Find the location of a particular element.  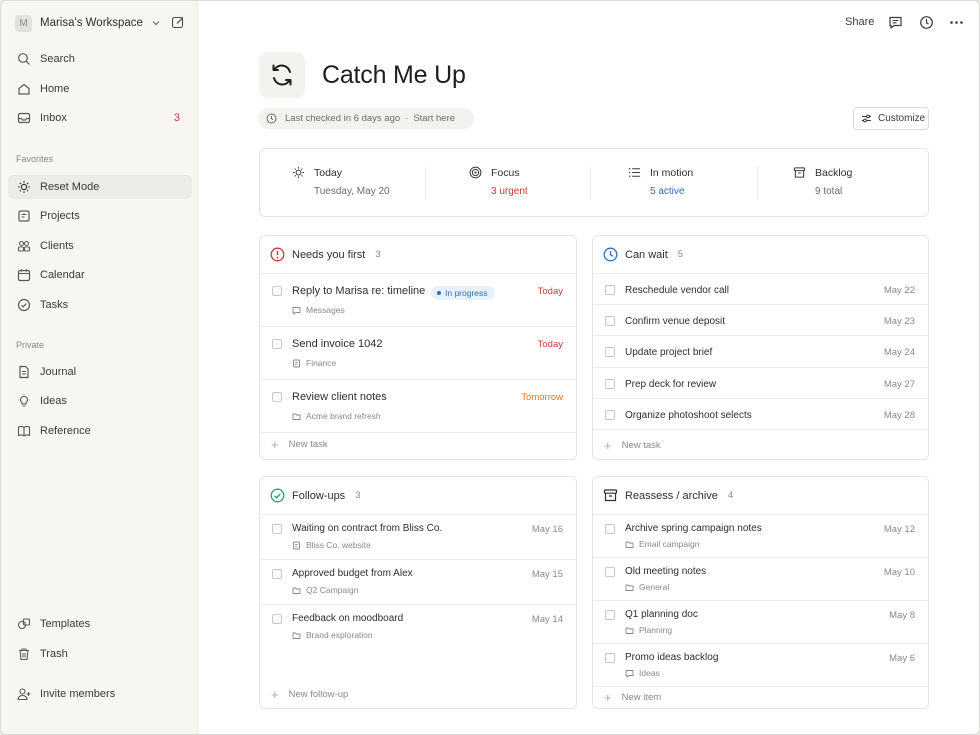

sidebar-item-projects: Projects is located at coordinates (100, 216).